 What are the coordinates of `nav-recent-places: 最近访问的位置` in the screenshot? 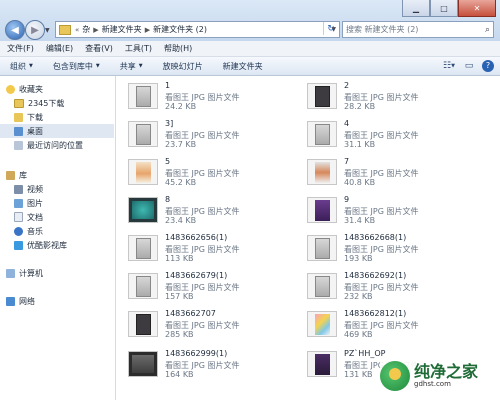 It's located at (71, 145).